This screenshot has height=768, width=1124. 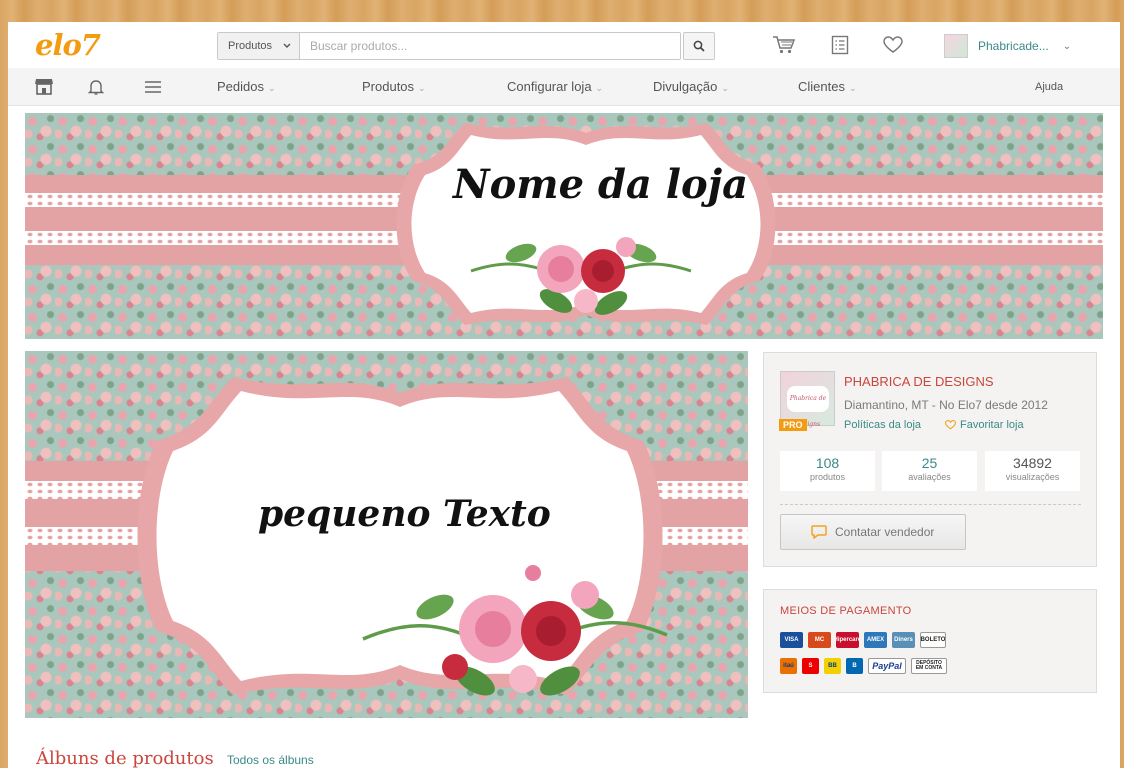 What do you see at coordinates (791, 640) in the screenshot?
I see `visa-icon: VISA` at bounding box center [791, 640].